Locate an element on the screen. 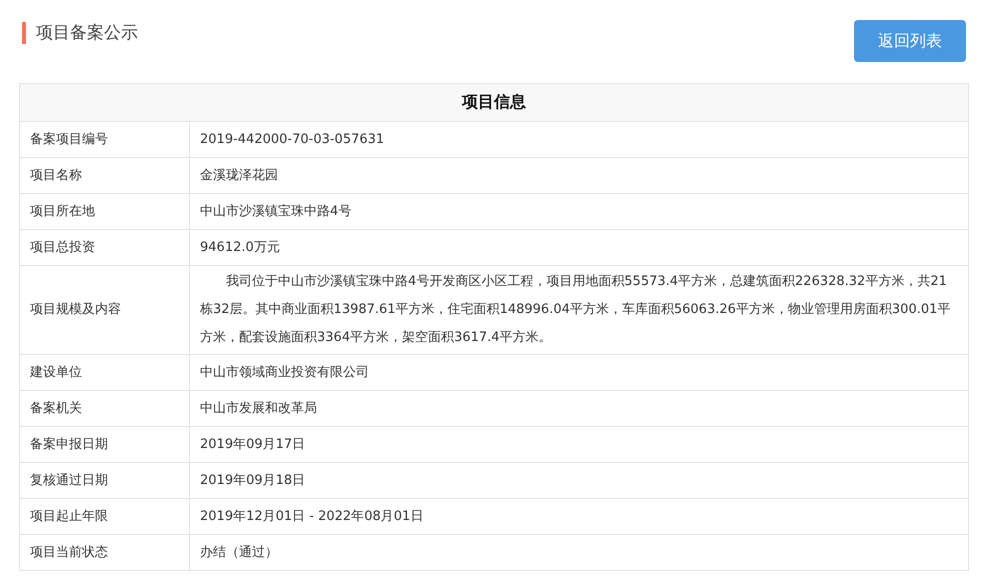 This screenshot has width=981, height=580. field-value: 中山市发展和改革局 is located at coordinates (579, 408).